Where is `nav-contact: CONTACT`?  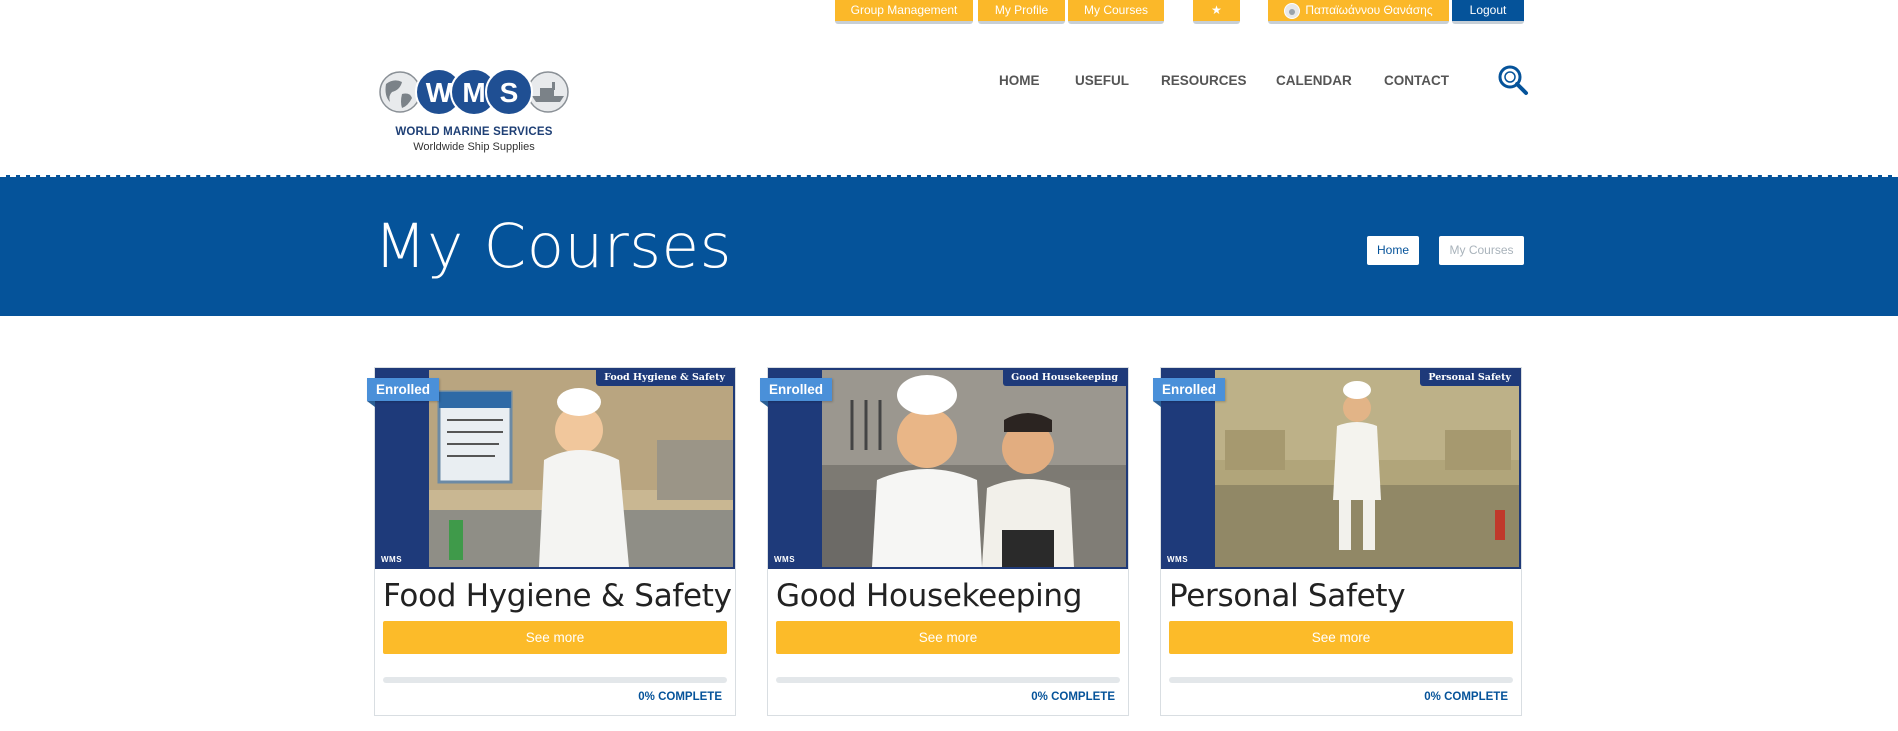 nav-contact: CONTACT is located at coordinates (1416, 80).